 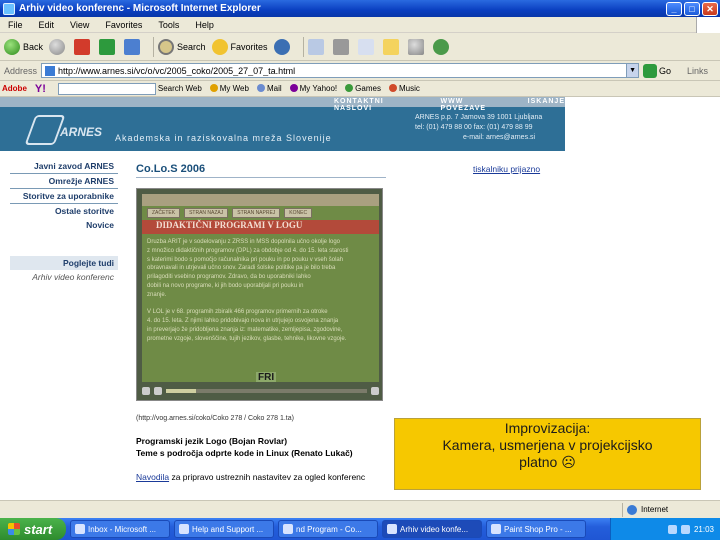 I want to click on messenger-button, so click(x=442, y=46).